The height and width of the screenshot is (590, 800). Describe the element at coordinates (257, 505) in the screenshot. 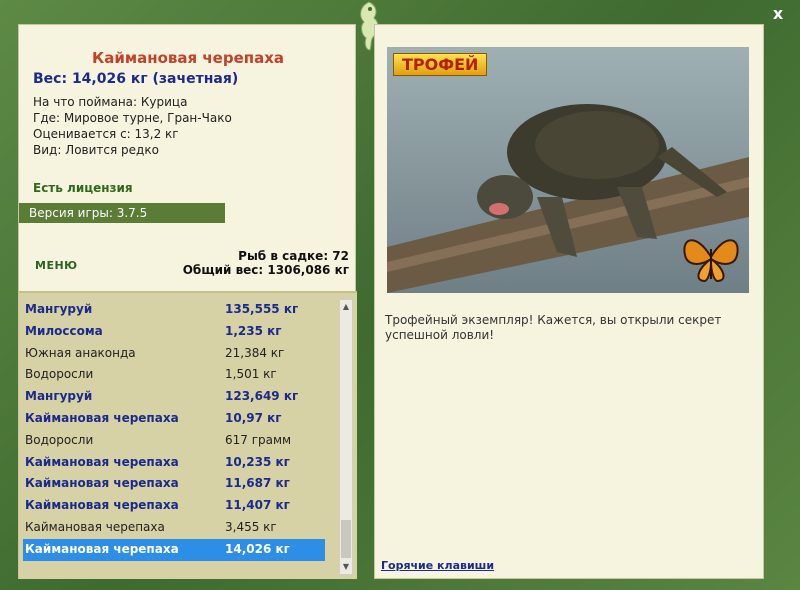

I see `catch-item-weight: 11,407 кг` at that location.